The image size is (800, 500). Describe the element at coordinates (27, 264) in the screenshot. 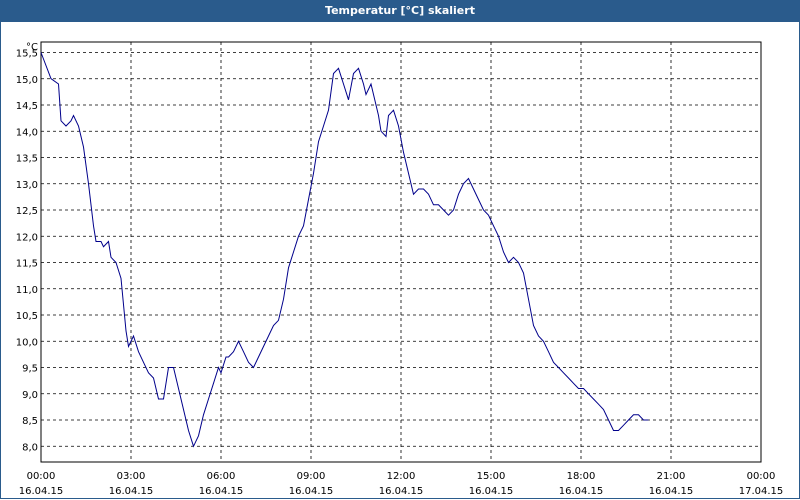

I see `y-tick-label: 11,5` at that location.